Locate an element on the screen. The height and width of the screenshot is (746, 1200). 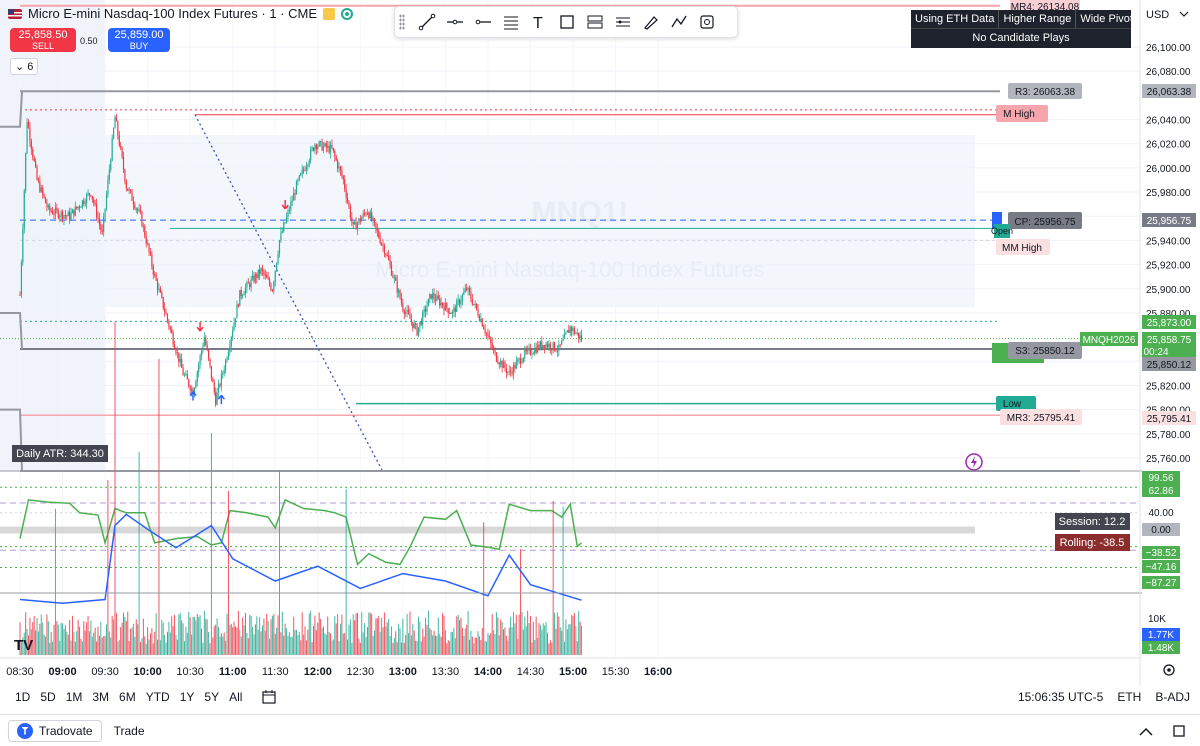
trade-tab: Trade is located at coordinates (129, 731).